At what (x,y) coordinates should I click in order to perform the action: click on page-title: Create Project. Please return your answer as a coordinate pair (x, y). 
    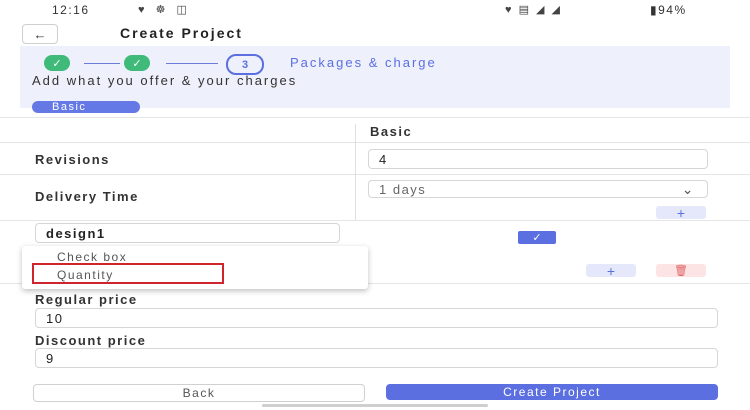
    Looking at the image, I should click on (181, 33).